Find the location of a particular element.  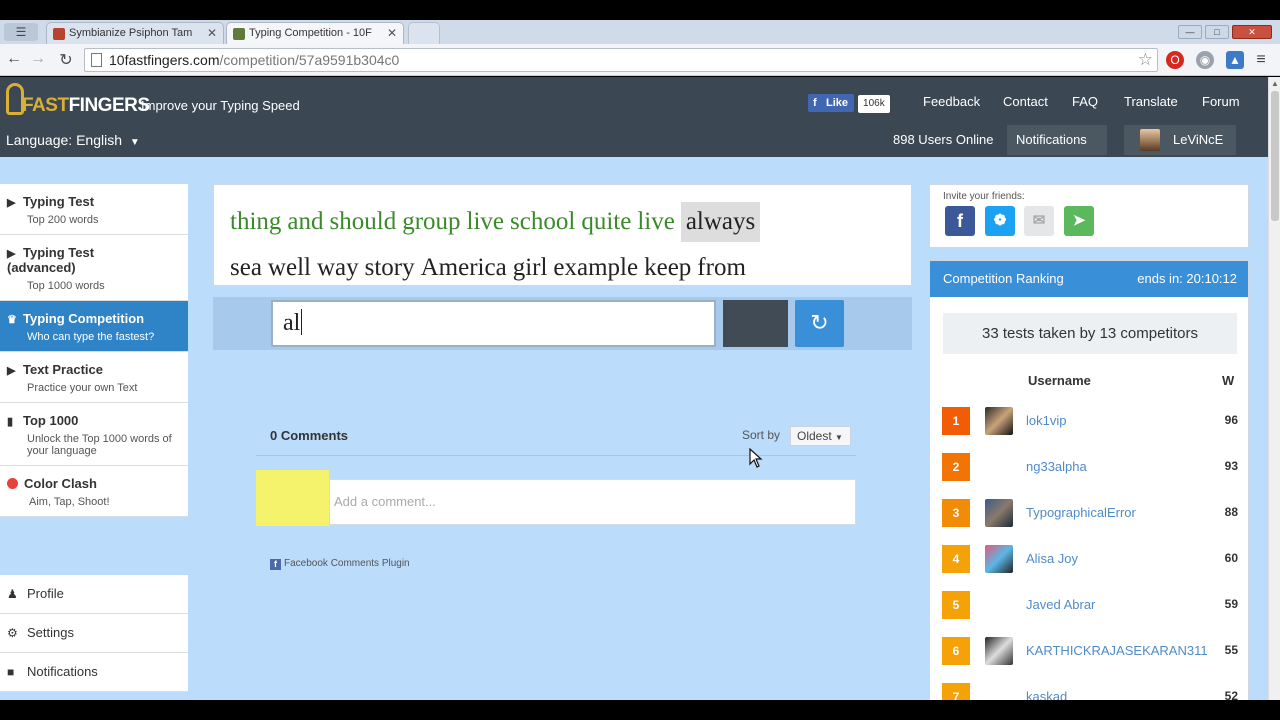

word: school is located at coordinates (543, 221).